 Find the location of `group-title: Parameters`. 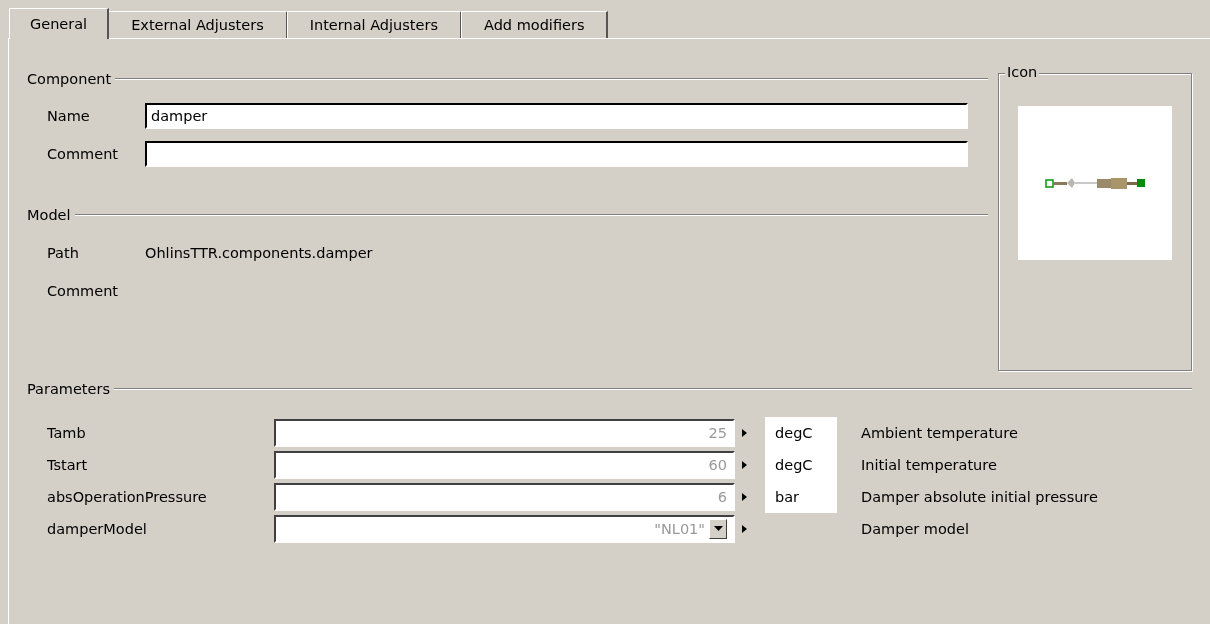

group-title: Parameters is located at coordinates (68, 389).